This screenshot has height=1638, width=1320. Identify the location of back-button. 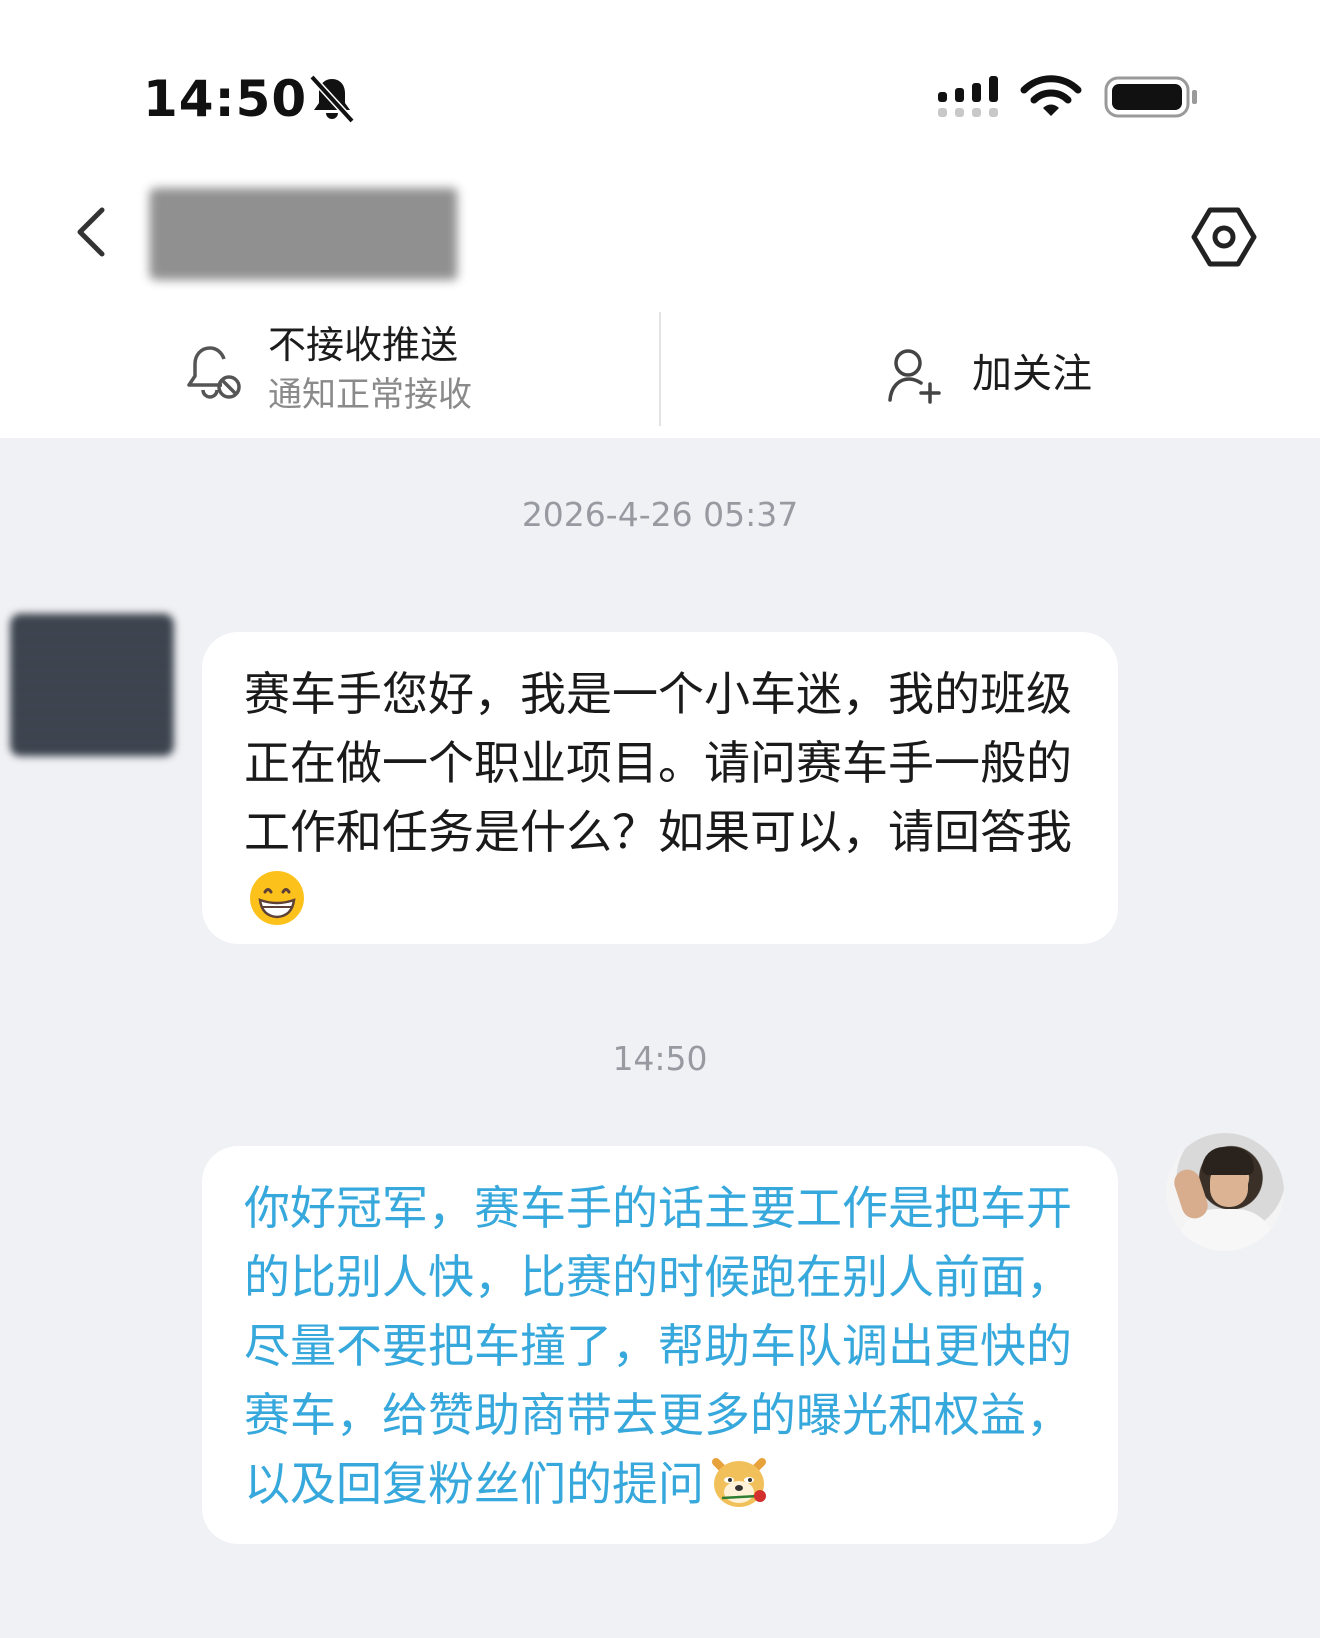
(94, 232).